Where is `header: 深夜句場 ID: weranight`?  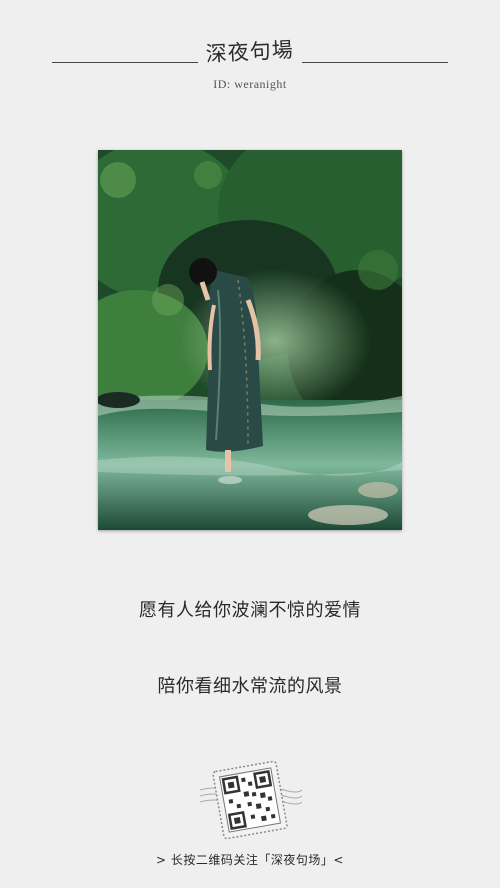 header: 深夜句場 ID: weranight is located at coordinates (250, 69).